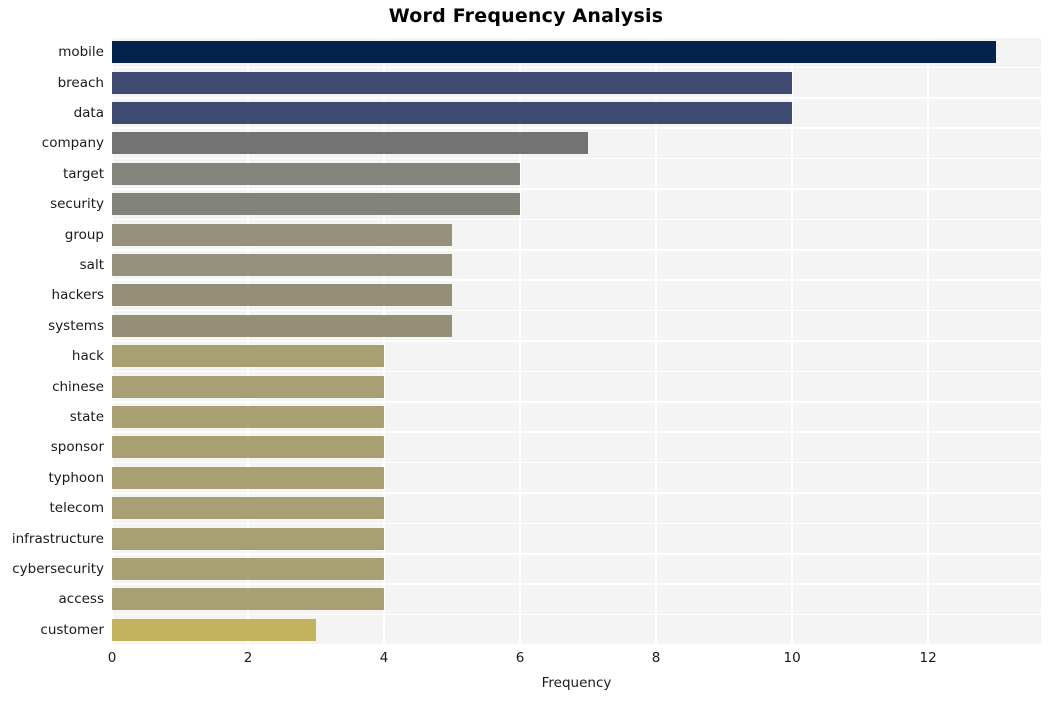  I want to click on bar-chinese, so click(248, 386).